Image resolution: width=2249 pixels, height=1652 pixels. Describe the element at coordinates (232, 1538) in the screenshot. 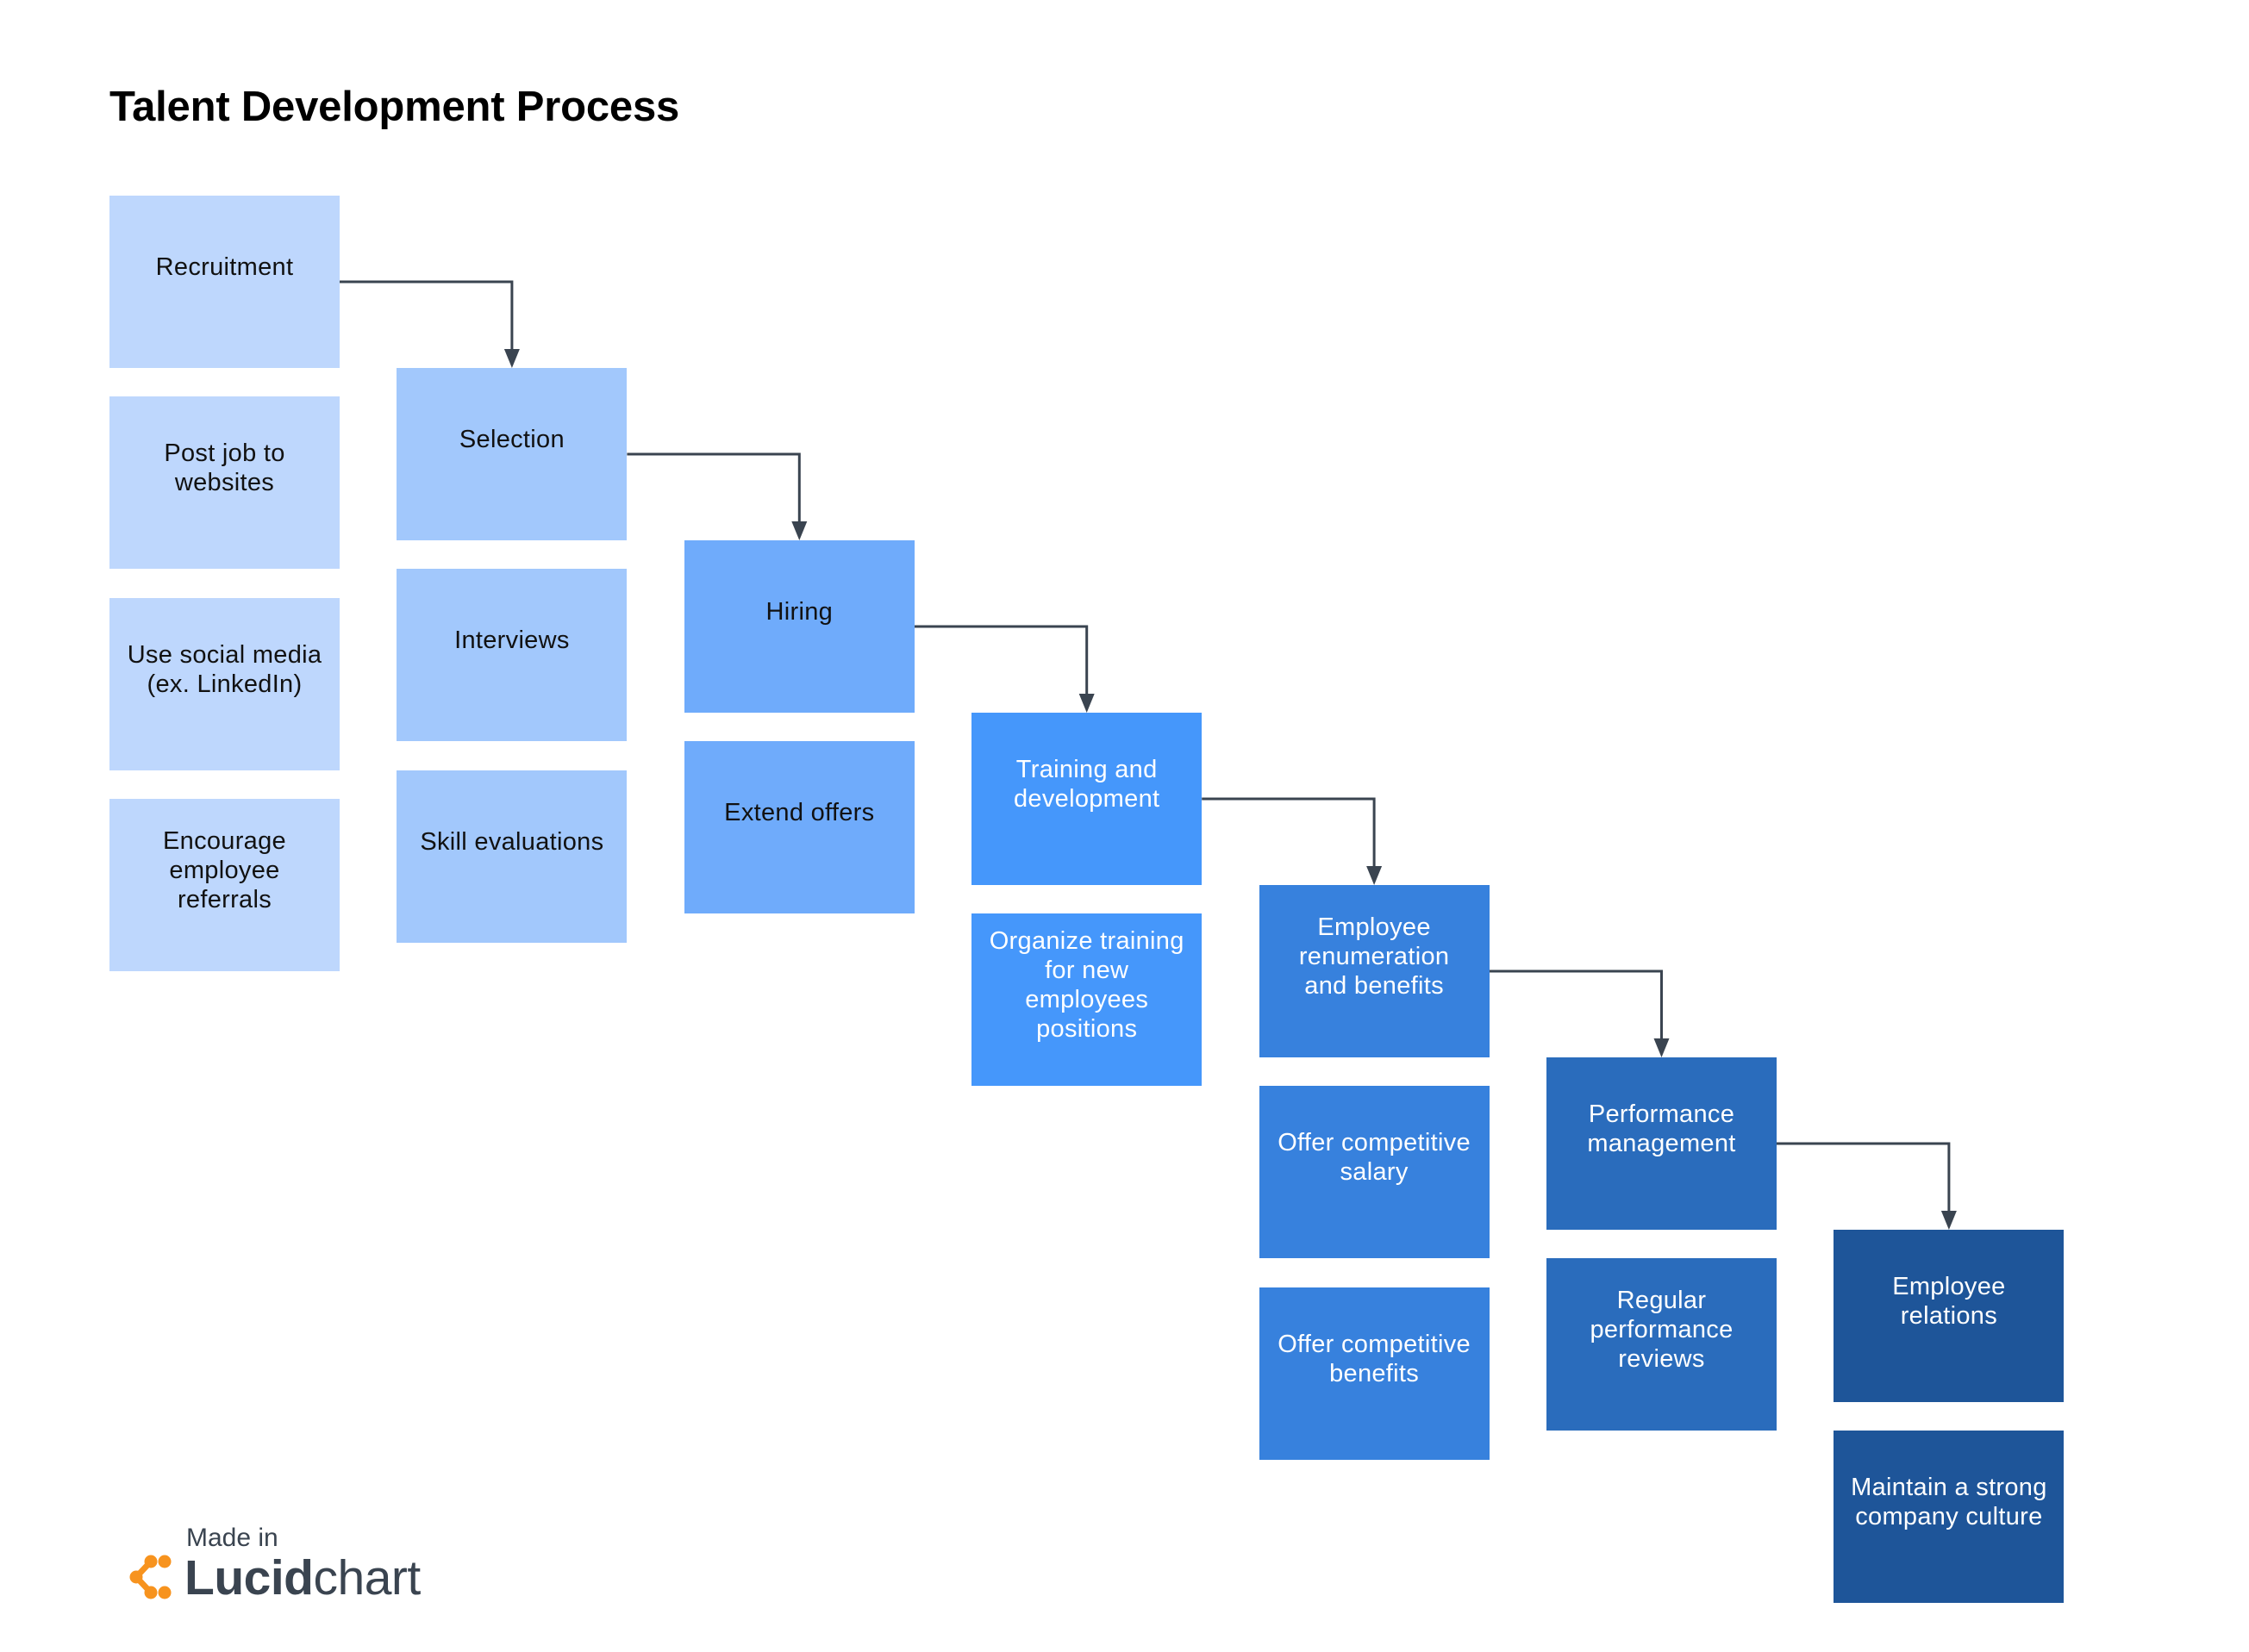

I see `made-in-label: Made in` at that location.